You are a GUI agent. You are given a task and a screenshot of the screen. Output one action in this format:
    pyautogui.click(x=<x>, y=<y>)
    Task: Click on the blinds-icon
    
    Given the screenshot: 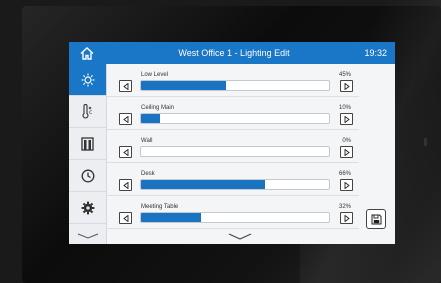 What is the action you would take?
    pyautogui.click(x=87, y=143)
    